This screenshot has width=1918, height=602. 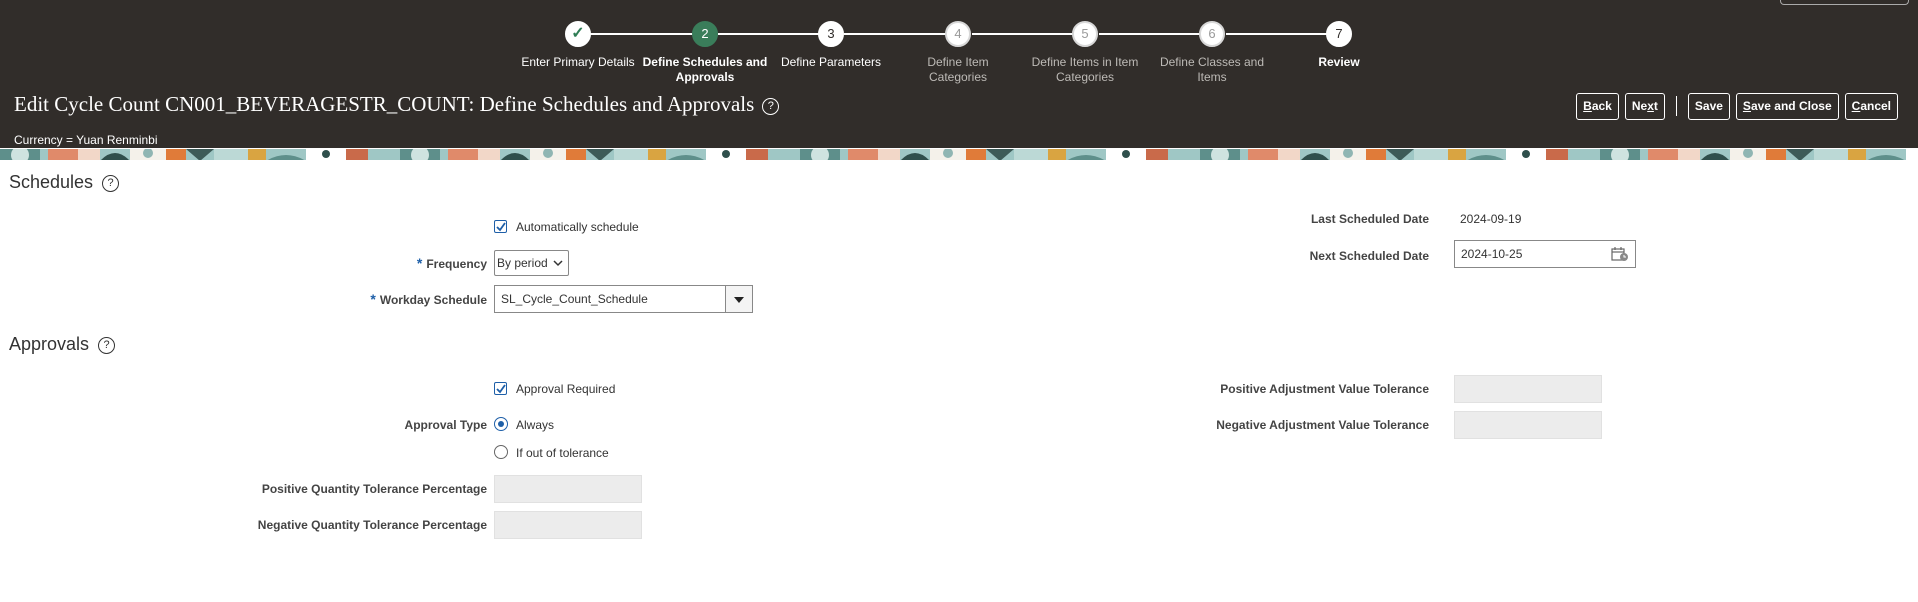 What do you see at coordinates (705, 69) in the screenshot?
I see `train-step-label: Define Schedules and Approvals` at bounding box center [705, 69].